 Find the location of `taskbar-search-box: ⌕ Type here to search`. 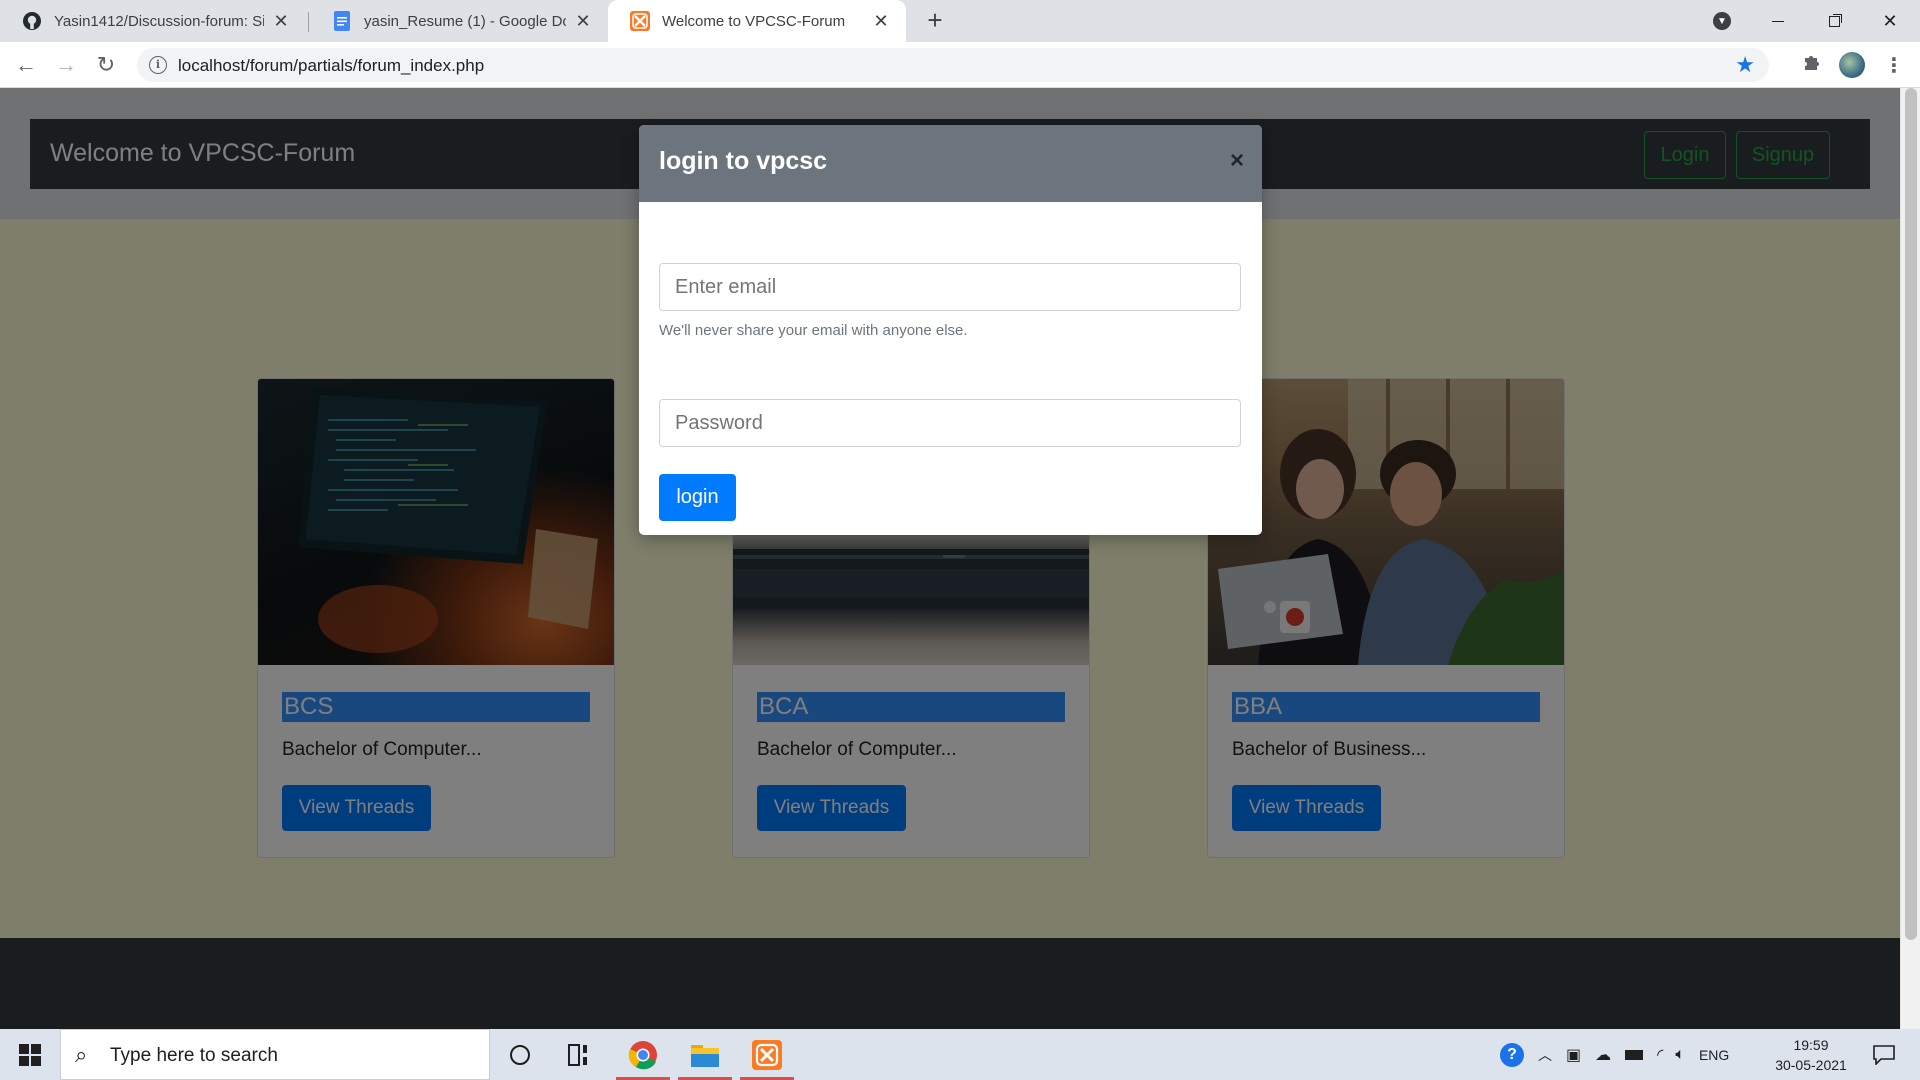

taskbar-search-box: ⌕ Type here to search is located at coordinates (275, 1054).